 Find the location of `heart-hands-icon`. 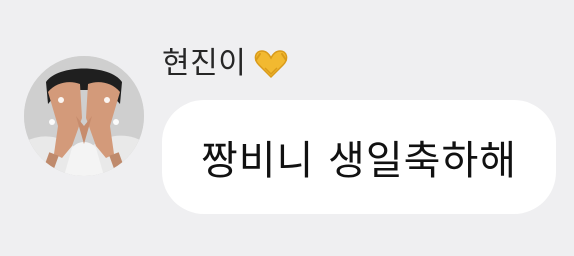

heart-hands-icon is located at coordinates (271, 64).